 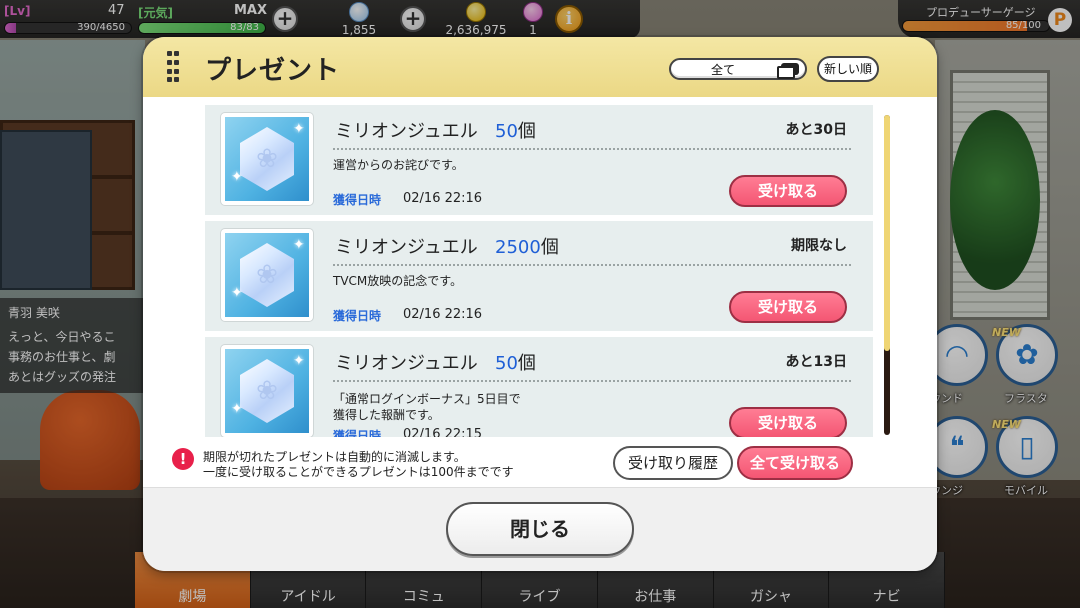 I want to click on close-button: 閉じる, so click(x=540, y=529).